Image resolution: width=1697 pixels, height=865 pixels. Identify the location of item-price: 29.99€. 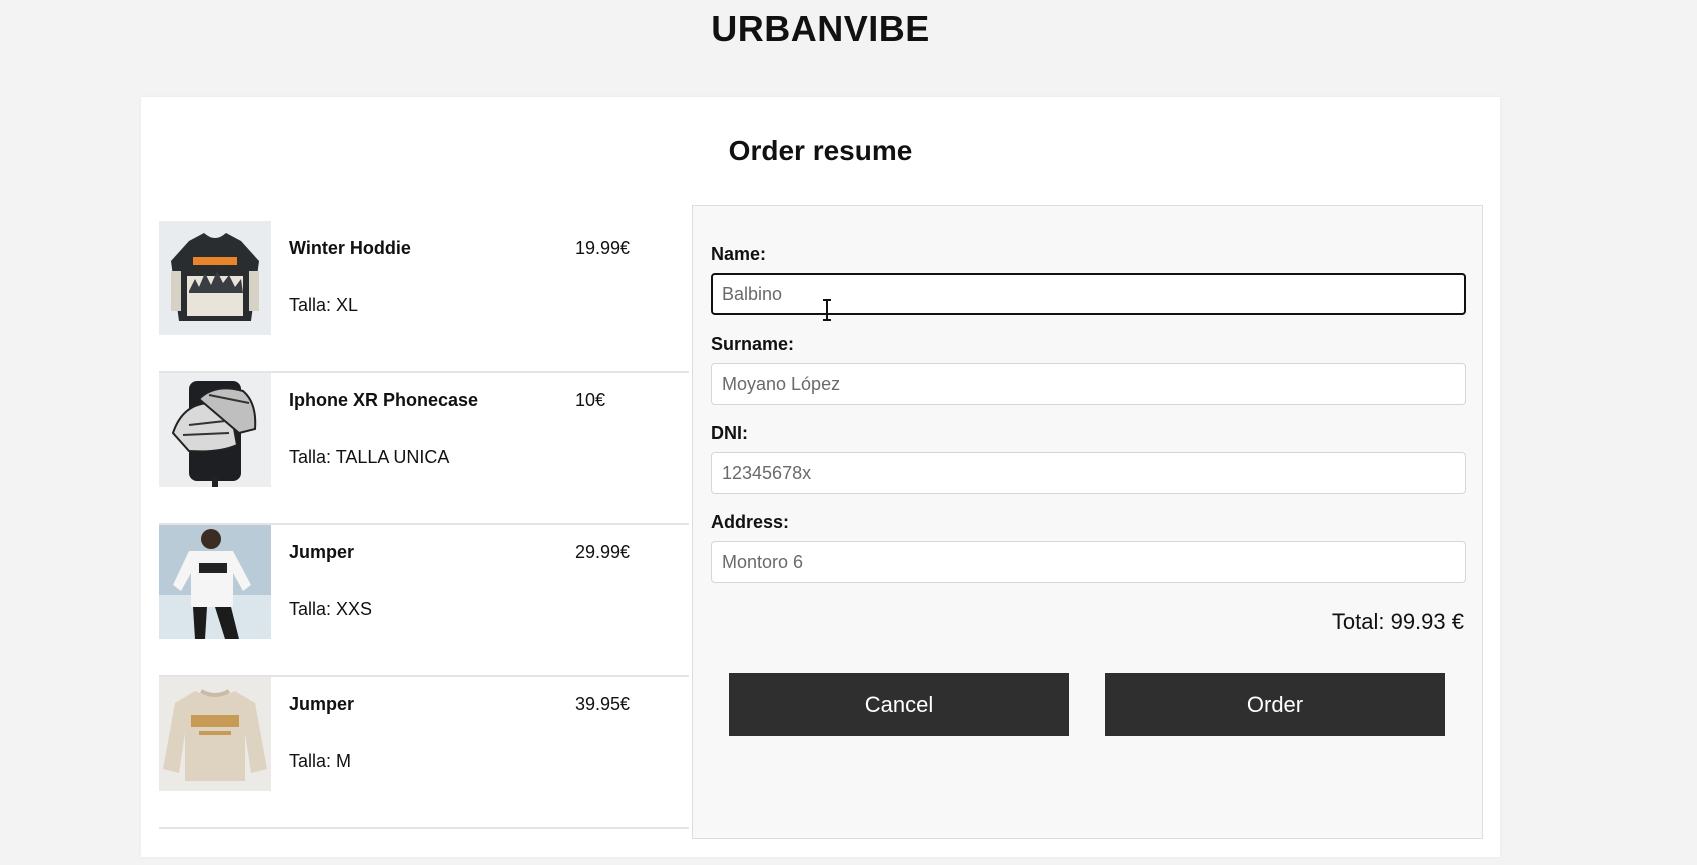
(603, 552).